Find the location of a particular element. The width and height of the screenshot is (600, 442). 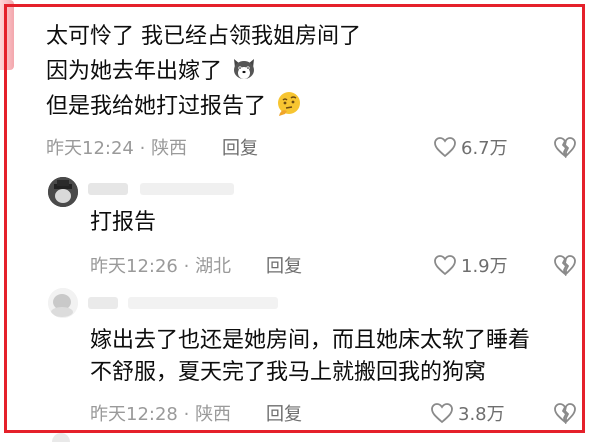

comment-2-like-count: 1.9万 is located at coordinates (484, 266).